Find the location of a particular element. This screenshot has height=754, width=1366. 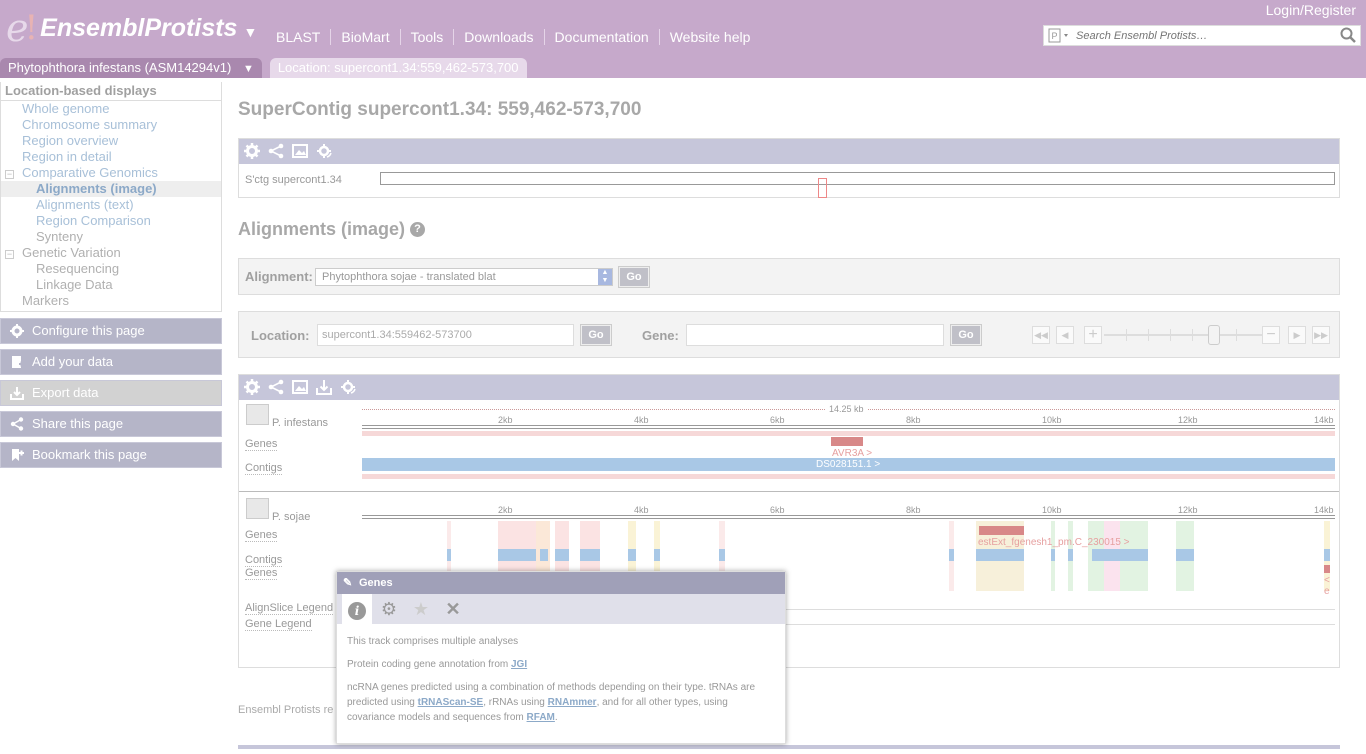

star-icon: ★ is located at coordinates (421, 609).